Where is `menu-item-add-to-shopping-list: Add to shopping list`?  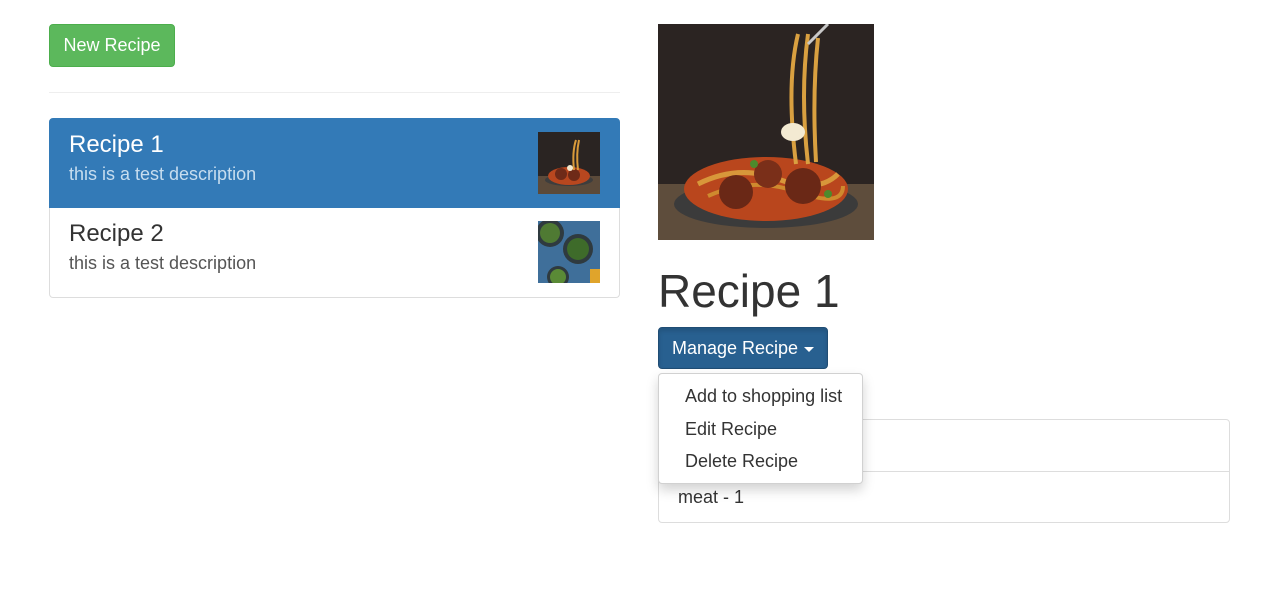 menu-item-add-to-shopping-list: Add to shopping list is located at coordinates (763, 396).